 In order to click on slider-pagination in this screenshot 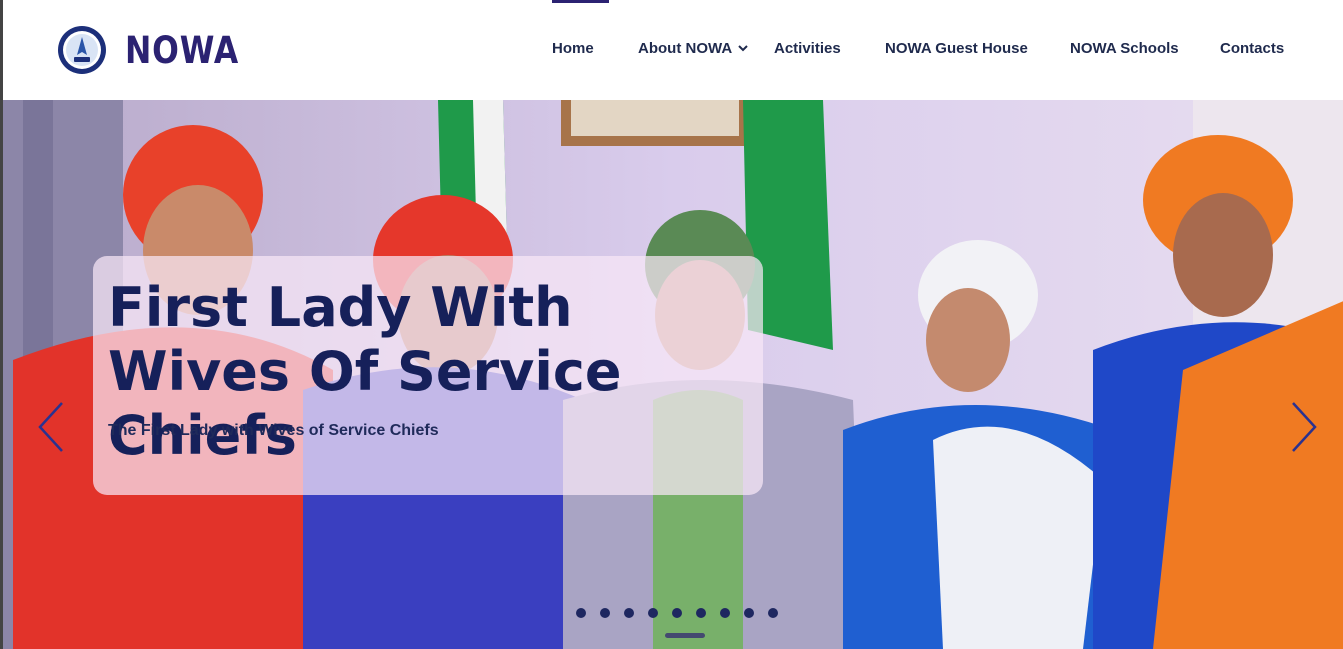, I will do `click(684, 613)`.